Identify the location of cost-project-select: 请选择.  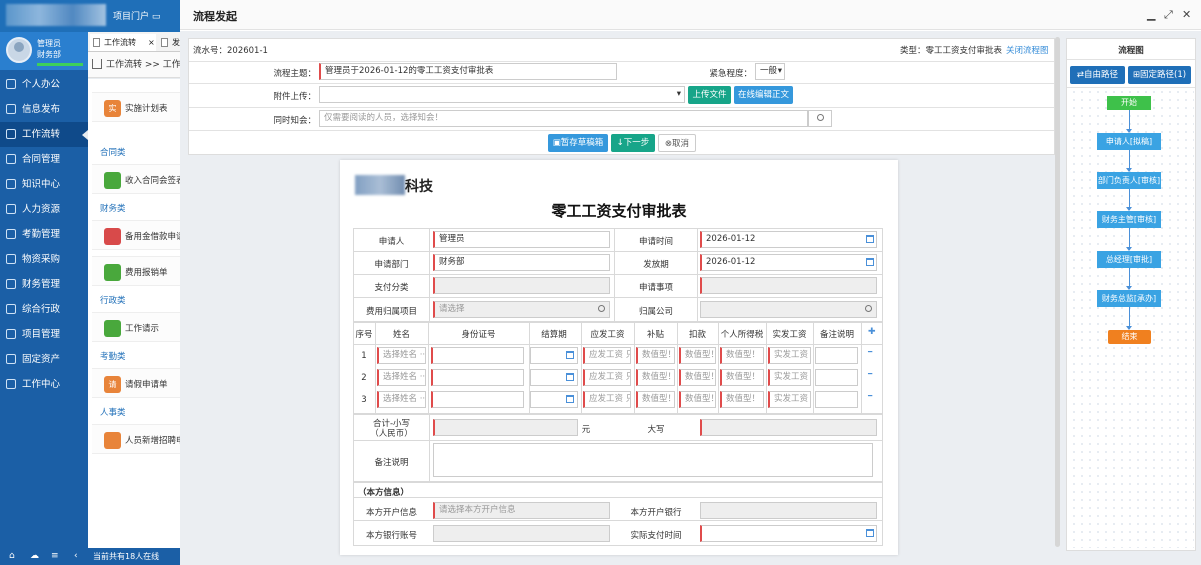
(521, 309).